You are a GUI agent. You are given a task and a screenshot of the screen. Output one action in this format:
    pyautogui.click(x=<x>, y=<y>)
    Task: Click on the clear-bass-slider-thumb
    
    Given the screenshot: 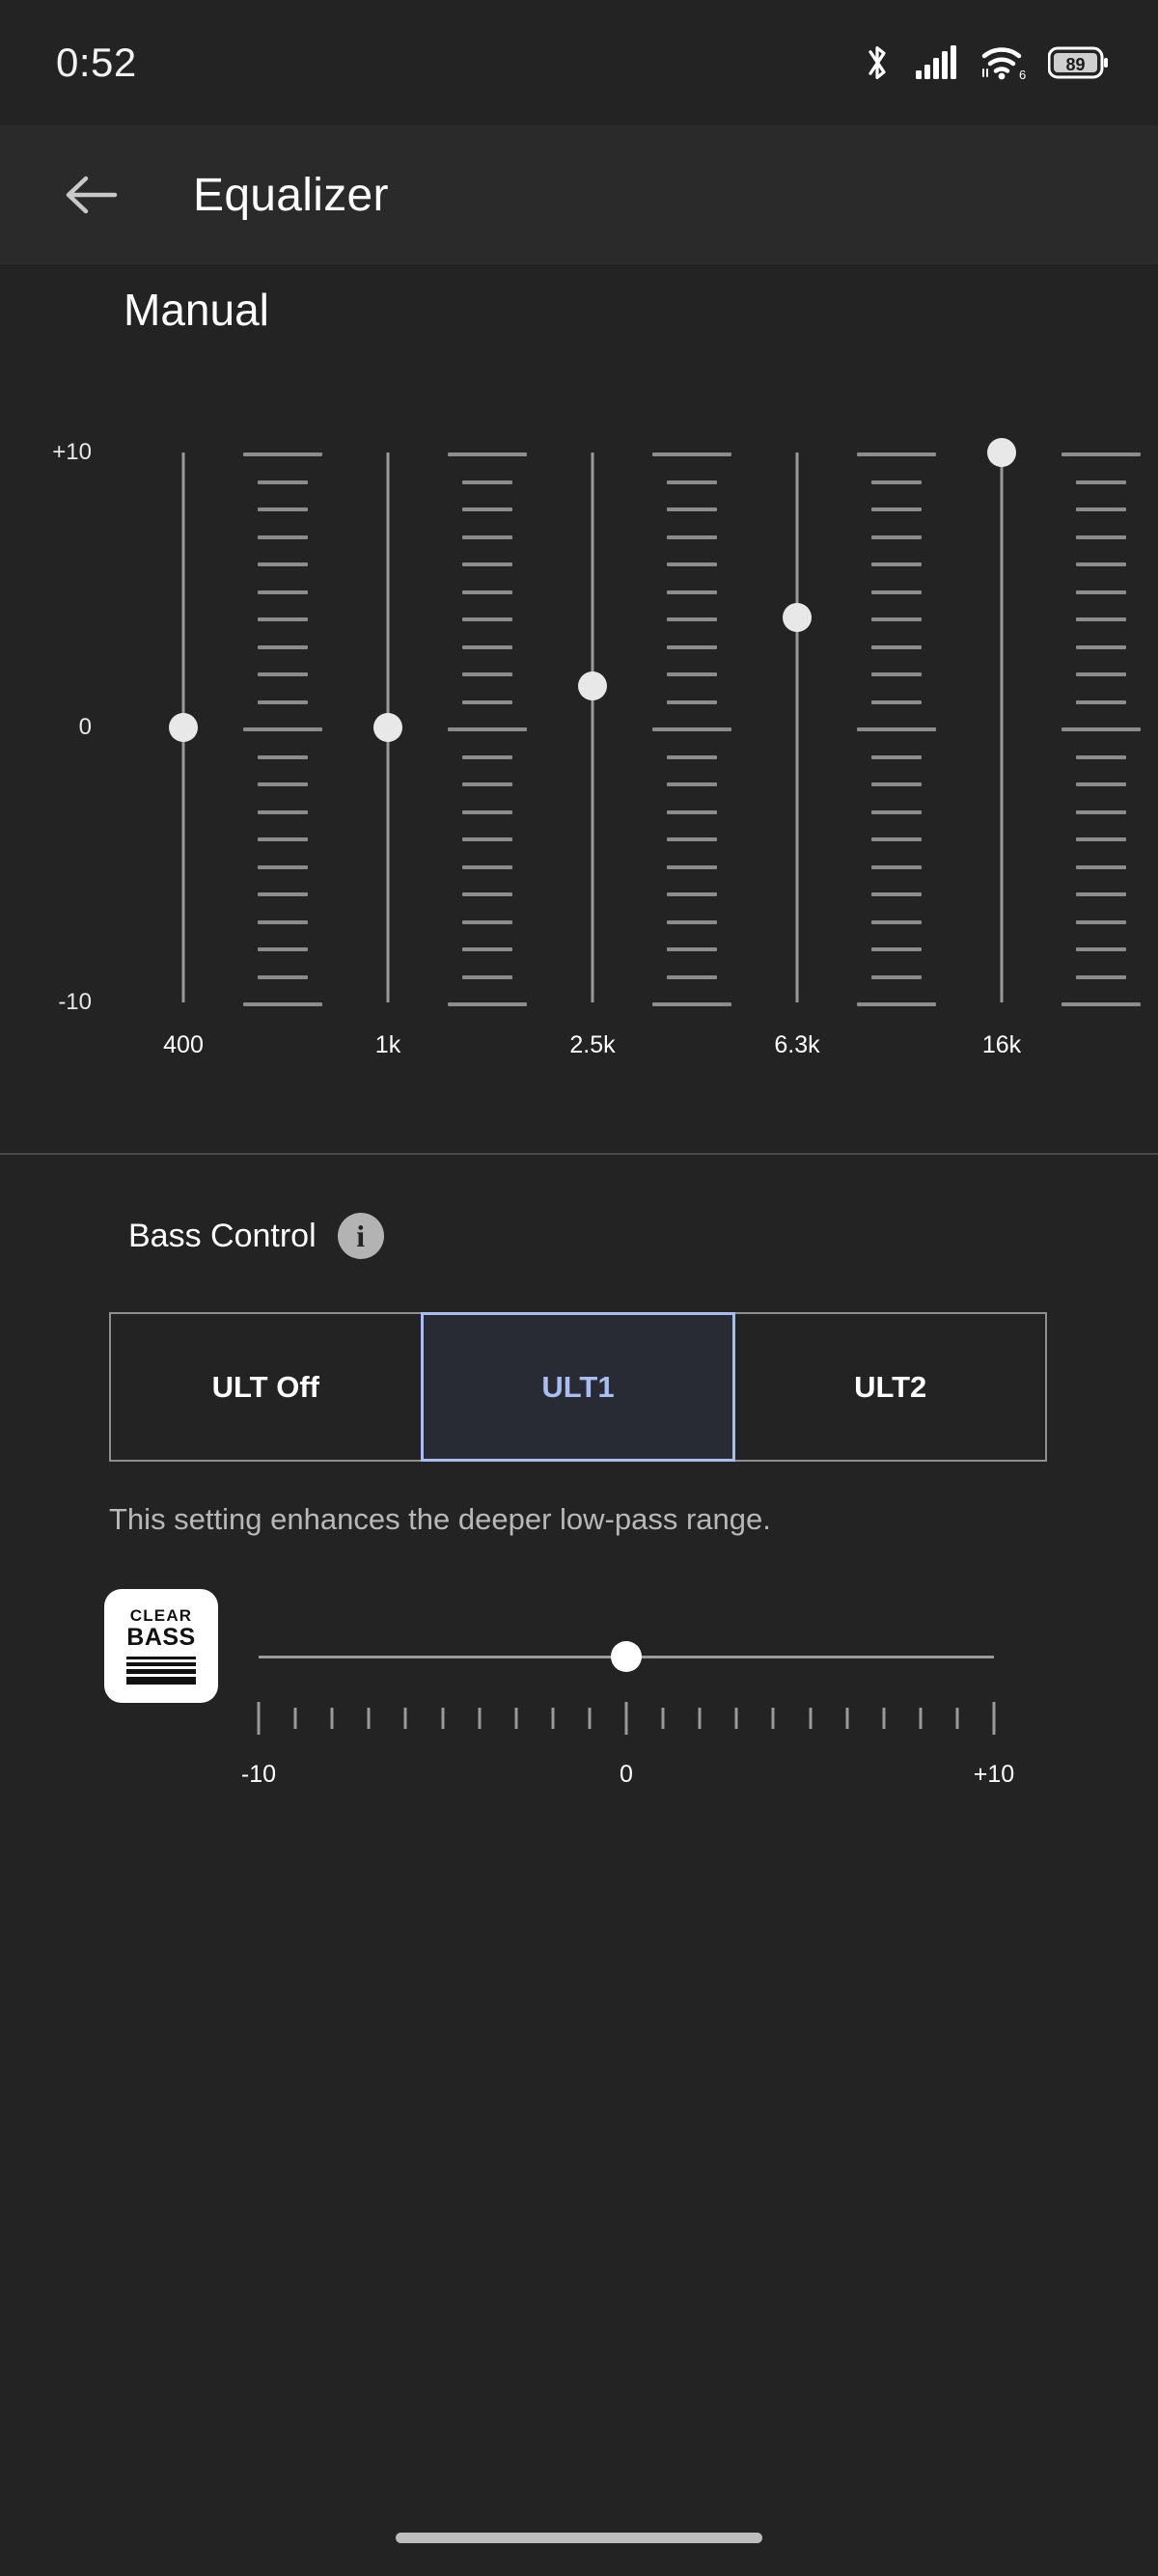 What is the action you would take?
    pyautogui.click(x=626, y=1656)
    